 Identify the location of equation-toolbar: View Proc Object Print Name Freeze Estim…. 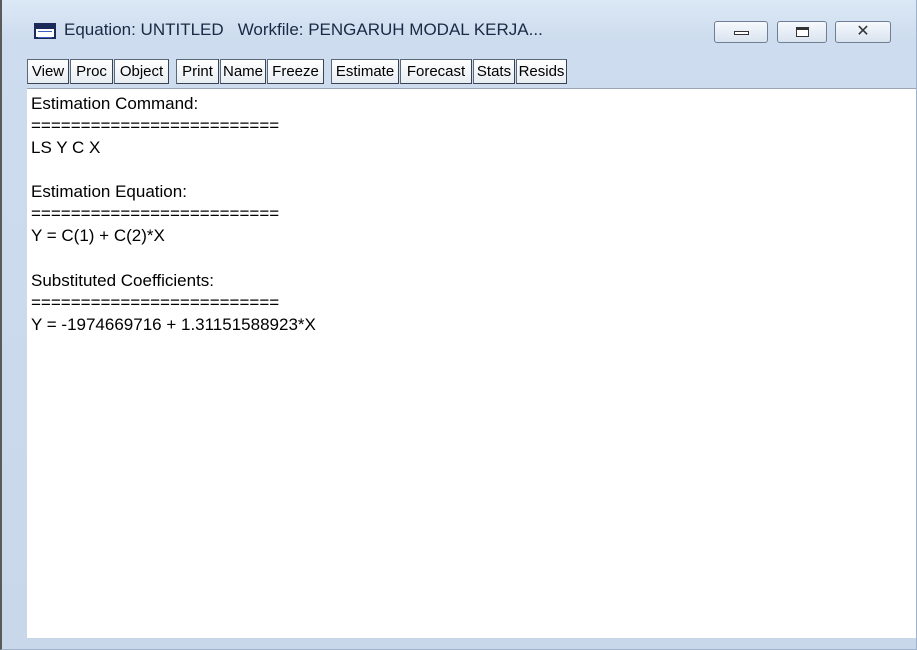
(472, 72).